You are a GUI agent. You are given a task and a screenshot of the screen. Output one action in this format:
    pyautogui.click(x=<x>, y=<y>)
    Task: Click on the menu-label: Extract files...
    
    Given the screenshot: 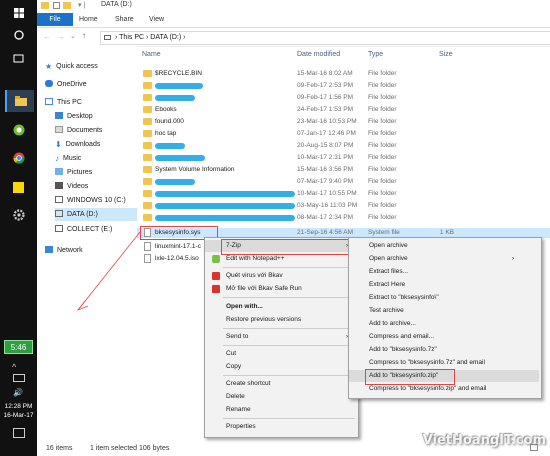 What is the action you would take?
    pyautogui.click(x=389, y=271)
    